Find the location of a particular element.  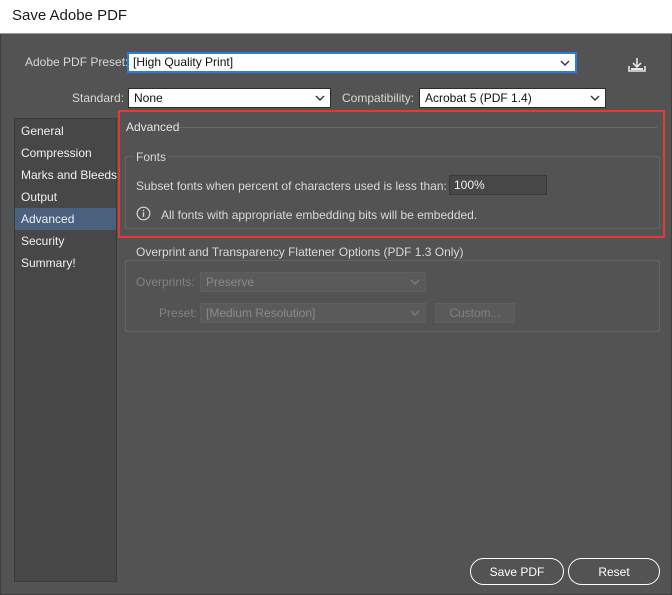

preset-value: [High Quality Print] is located at coordinates (183, 62).